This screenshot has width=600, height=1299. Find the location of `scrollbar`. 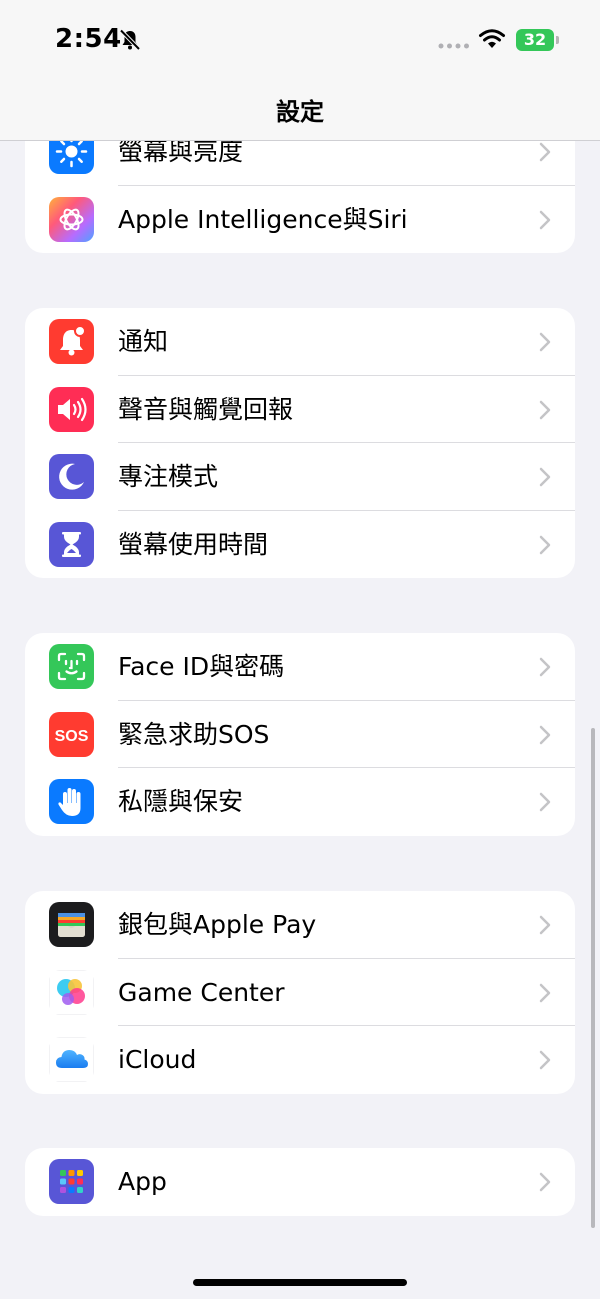

scrollbar is located at coordinates (593, 978).